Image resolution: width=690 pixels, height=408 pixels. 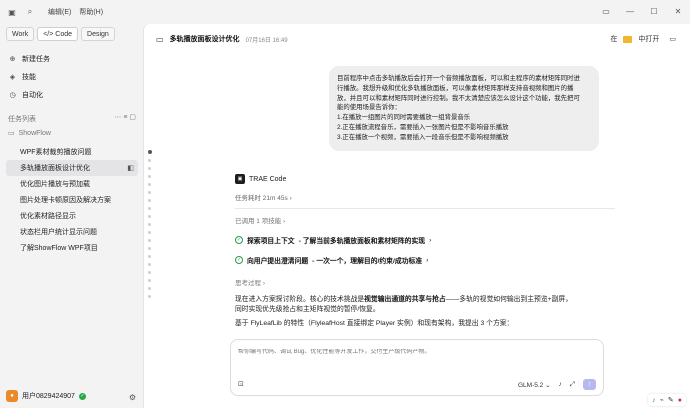 What do you see at coordinates (82, 396) in the screenshot?
I see `verified-icon: ✓` at bounding box center [82, 396].